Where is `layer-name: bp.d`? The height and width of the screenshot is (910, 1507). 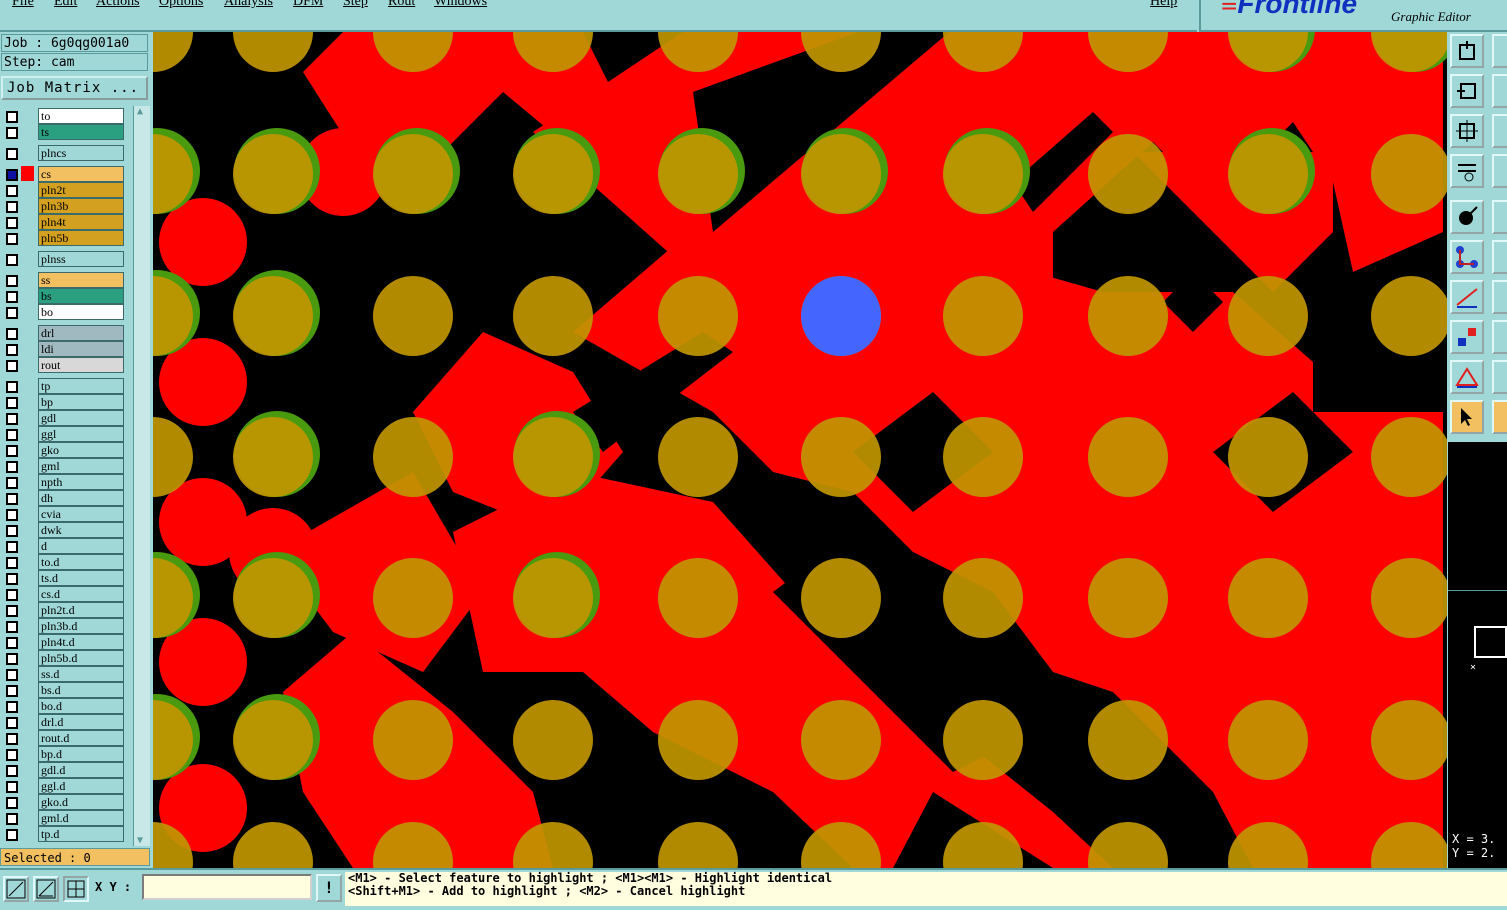 layer-name: bp.d is located at coordinates (81, 754).